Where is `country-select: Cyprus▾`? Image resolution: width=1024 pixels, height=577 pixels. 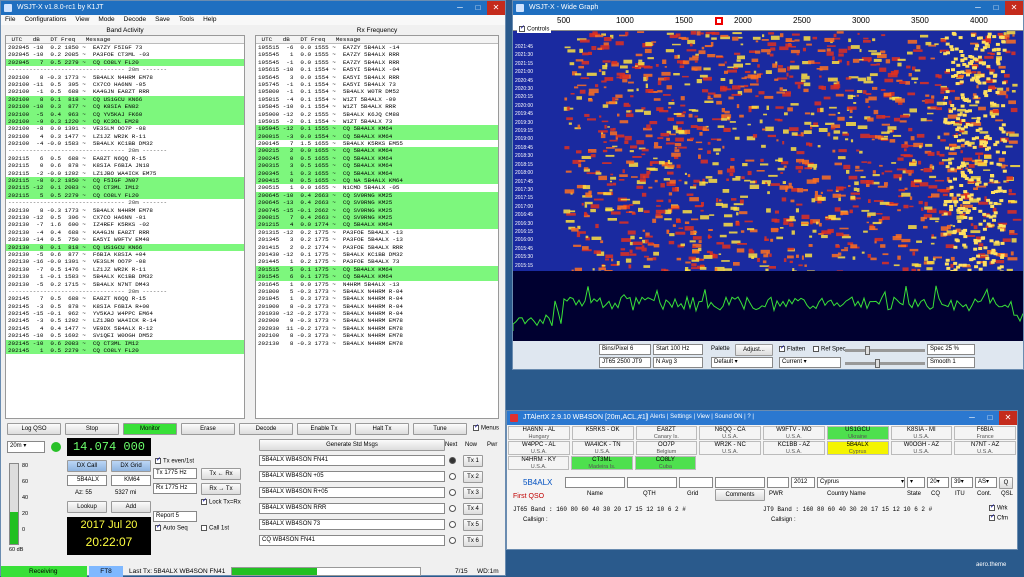
country-select: Cyprus▾ is located at coordinates (861, 482).